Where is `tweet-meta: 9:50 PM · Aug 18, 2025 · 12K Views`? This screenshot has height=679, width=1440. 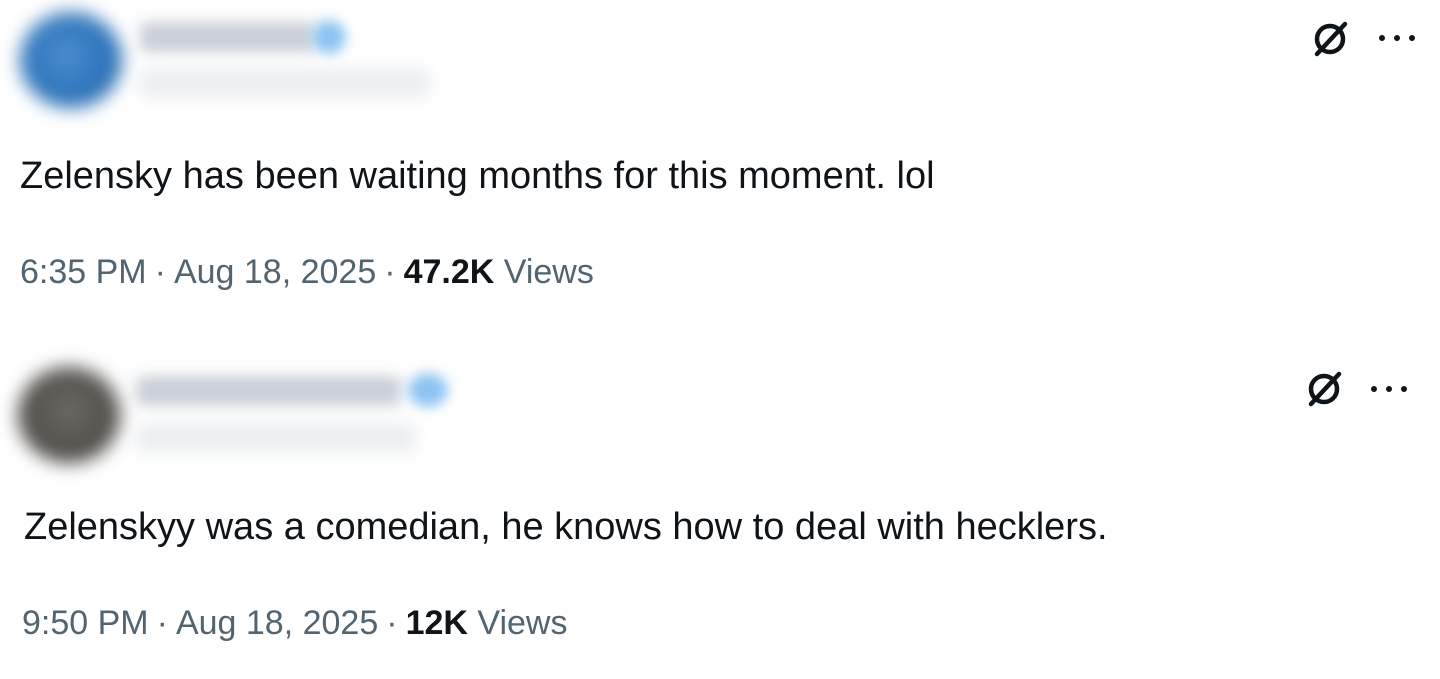
tweet-meta: 9:50 PM · Aug 18, 2025 · 12K Views is located at coordinates (295, 623).